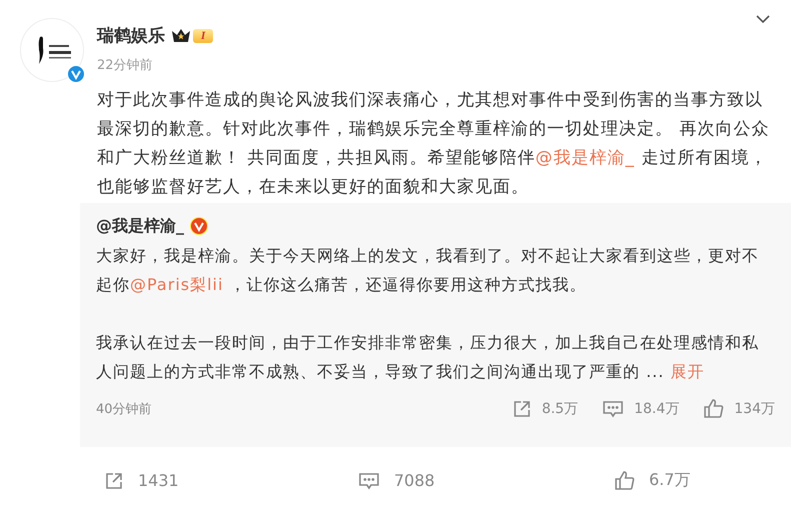 This screenshot has width=791, height=519. What do you see at coordinates (203, 35) in the screenshot?
I see `level-badge: I` at bounding box center [203, 35].